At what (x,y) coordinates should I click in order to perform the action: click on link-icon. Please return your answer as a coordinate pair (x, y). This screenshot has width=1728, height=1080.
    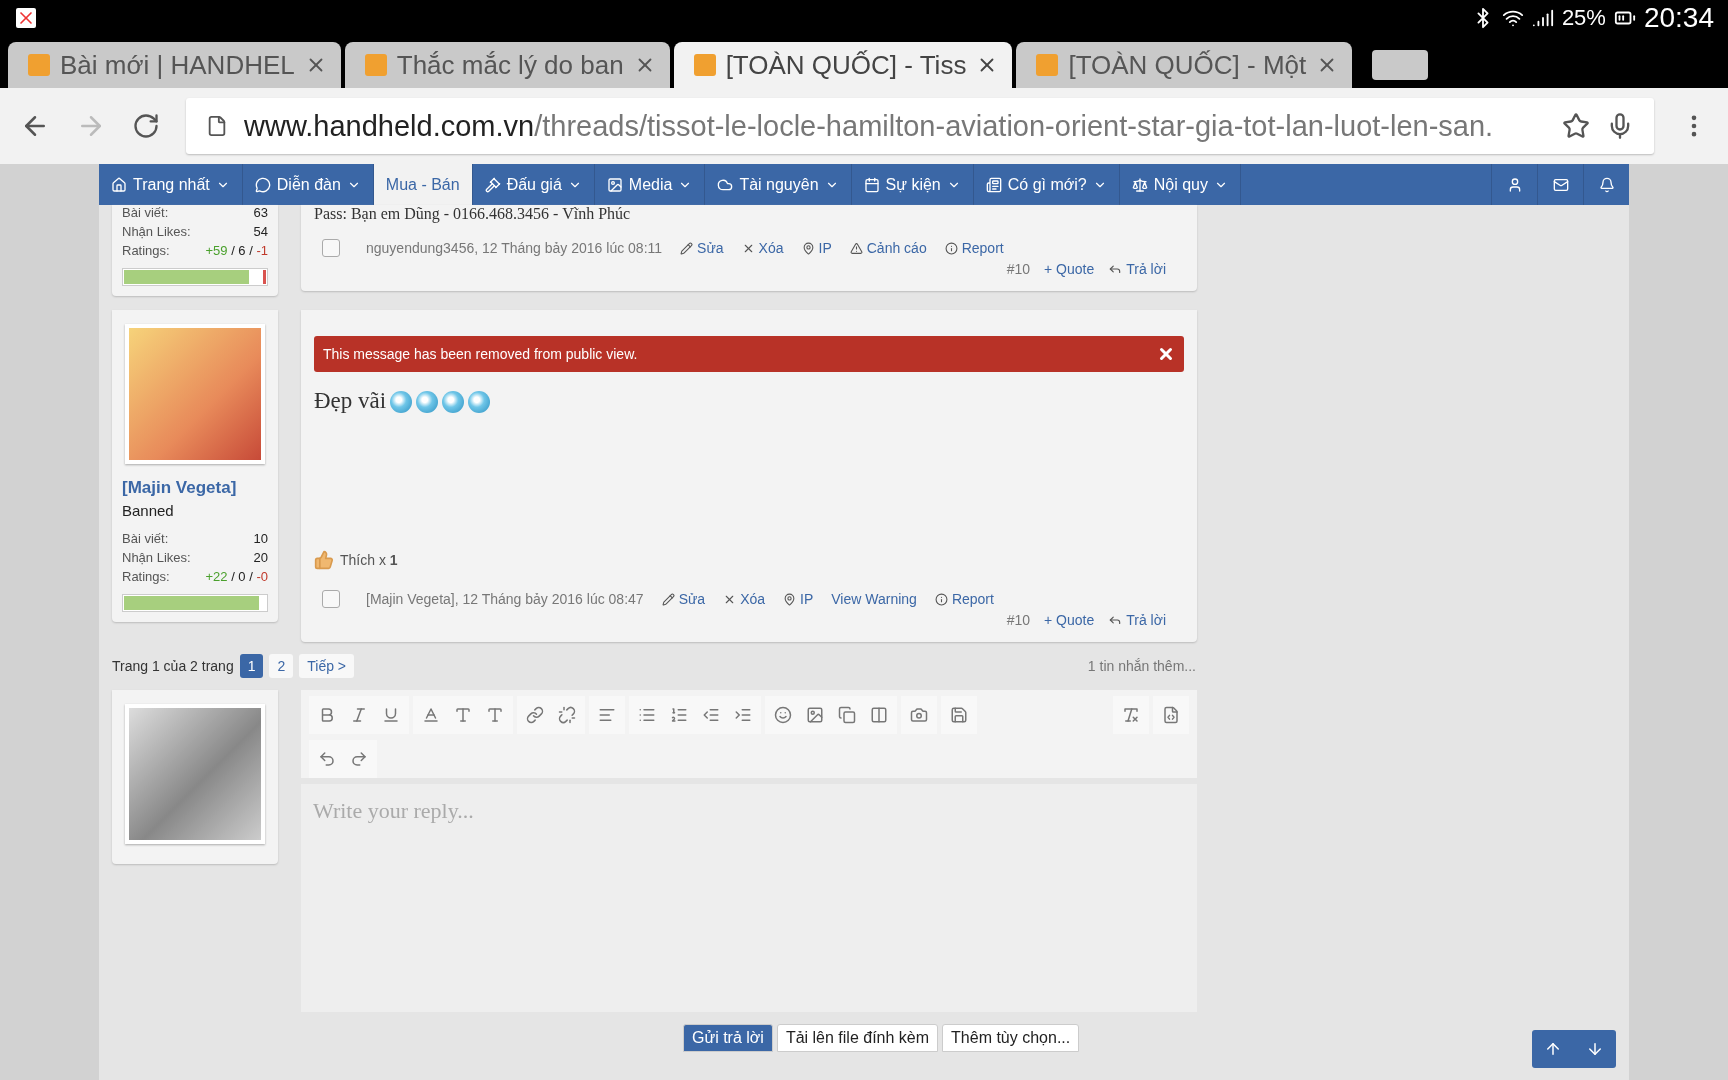
    Looking at the image, I should click on (535, 715).